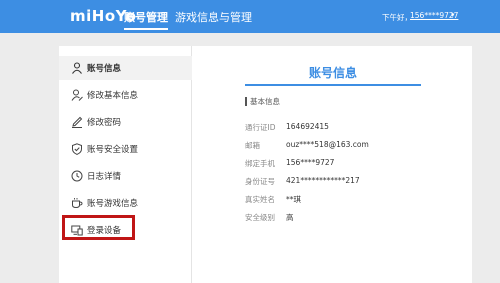  What do you see at coordinates (125, 176) in the screenshot?
I see `sidebar-item-log-details: 日志详情` at bounding box center [125, 176].